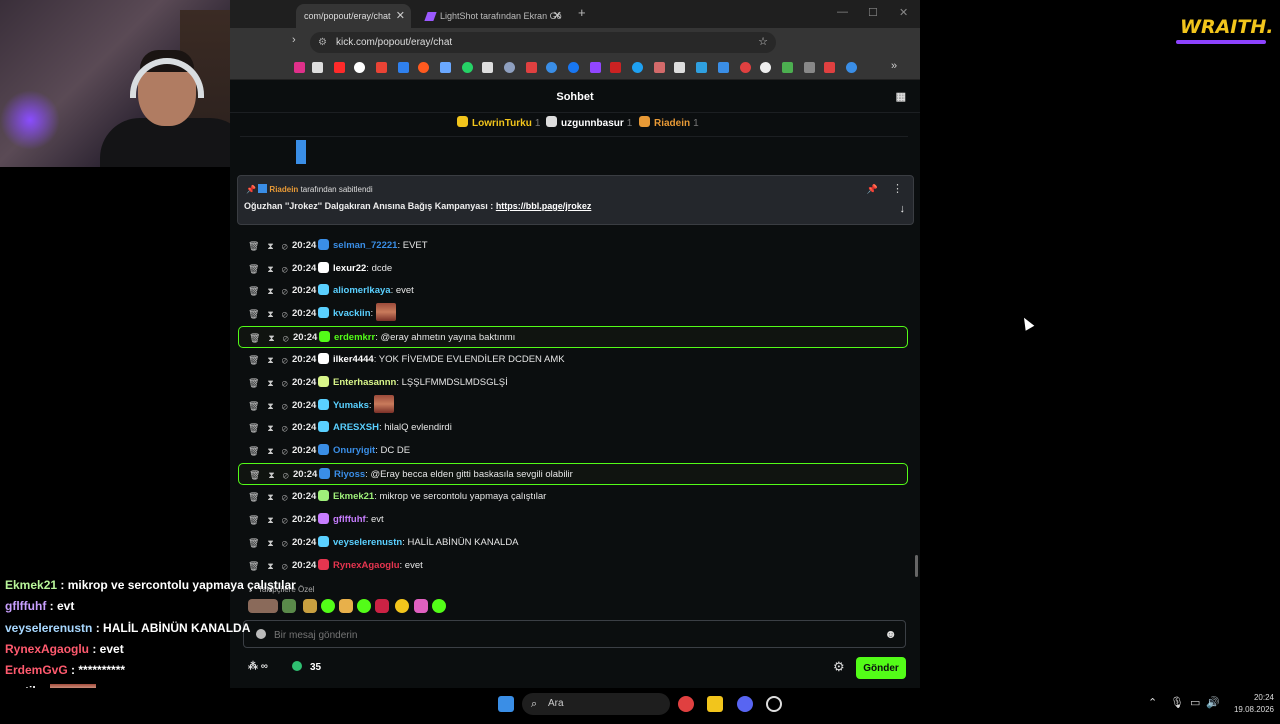 Image resolution: width=1280 pixels, height=724 pixels. What do you see at coordinates (1177, 702) in the screenshot?
I see `microphone-icon: 🎙` at bounding box center [1177, 702].